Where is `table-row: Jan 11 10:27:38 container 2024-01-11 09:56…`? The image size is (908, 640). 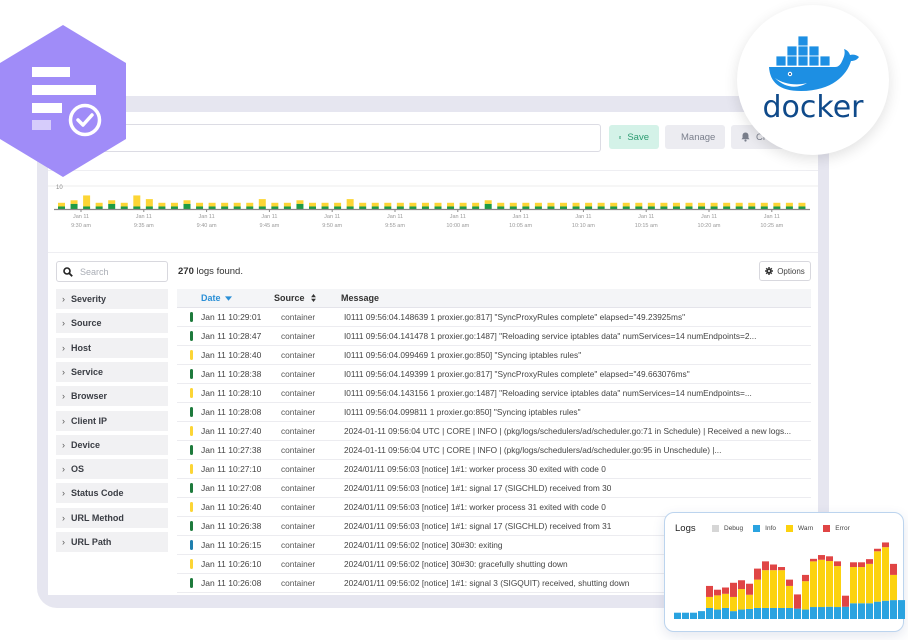 table-row: Jan 11 10:27:38 container 2024-01-11 09:56… is located at coordinates (494, 450).